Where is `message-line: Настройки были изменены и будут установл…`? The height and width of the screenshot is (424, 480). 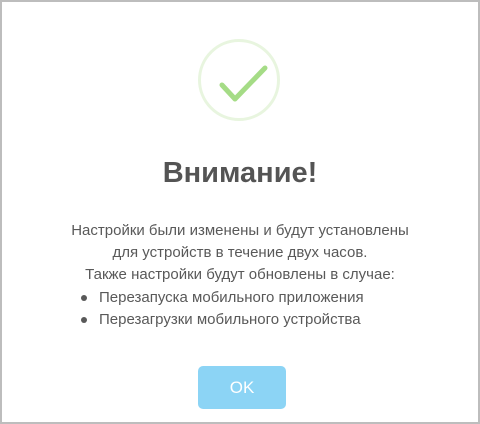 message-line: Настройки были изменены и будут установл… is located at coordinates (240, 230).